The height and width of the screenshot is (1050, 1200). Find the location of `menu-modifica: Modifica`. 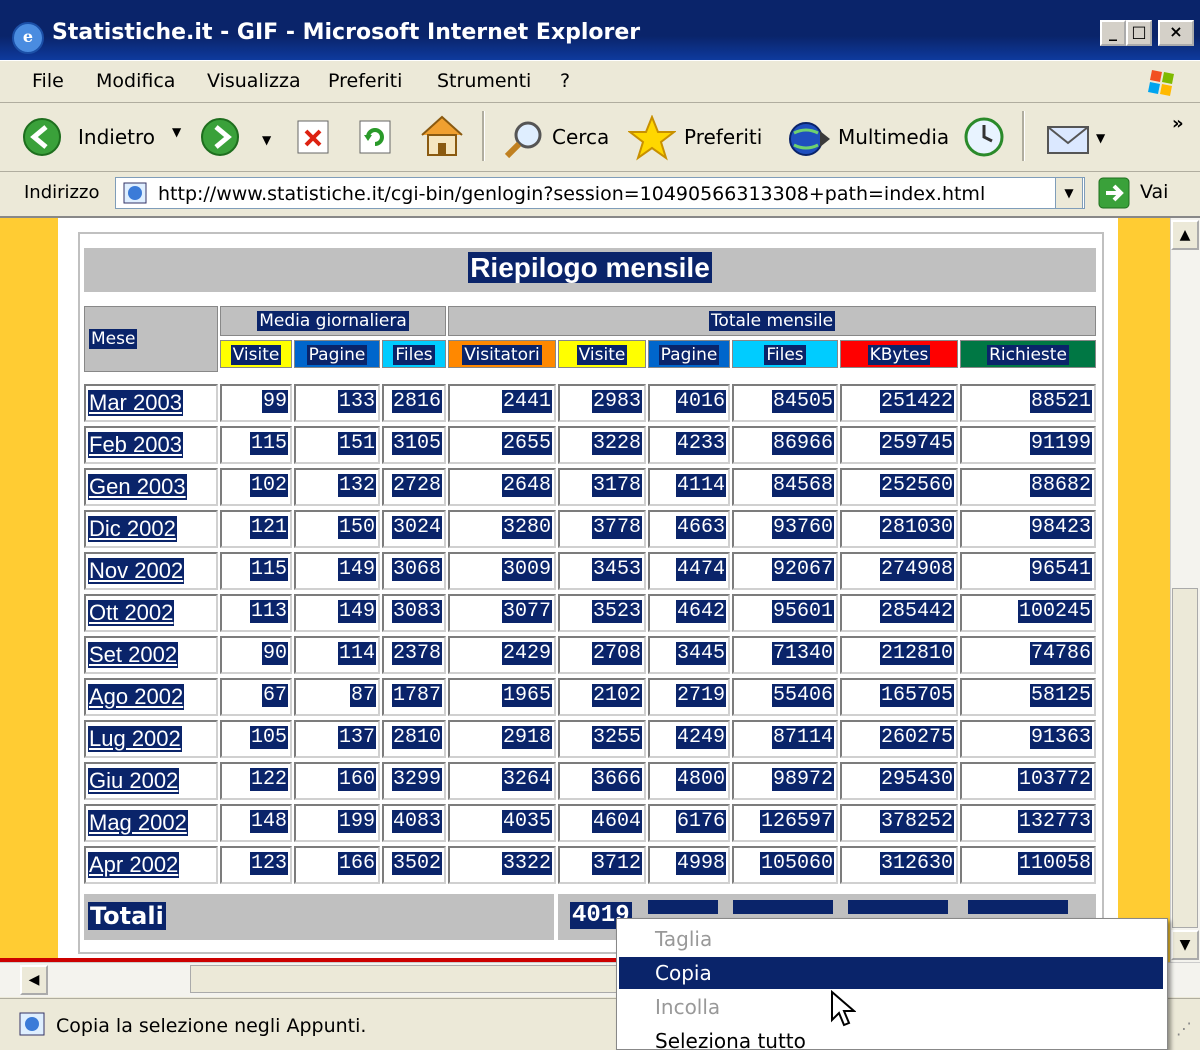

menu-modifica: Modifica is located at coordinates (135, 81).